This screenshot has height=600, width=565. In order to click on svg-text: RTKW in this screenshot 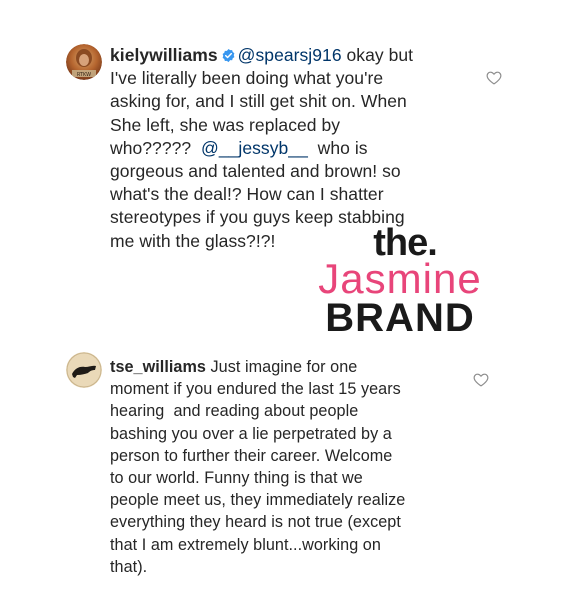, I will do `click(84, 75)`.